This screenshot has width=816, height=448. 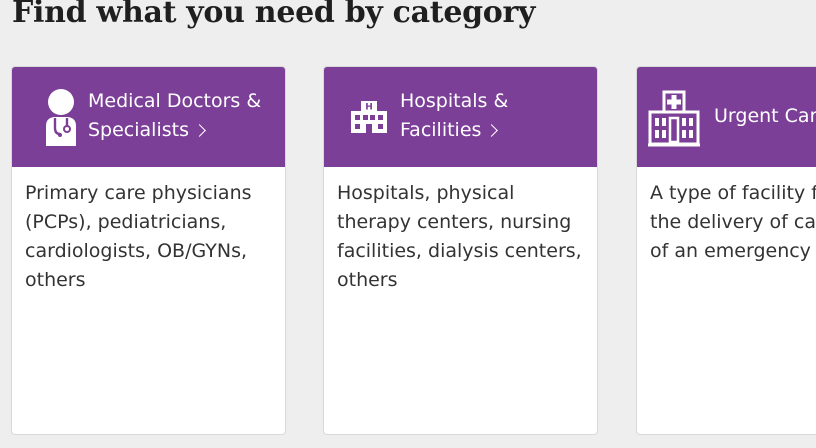 What do you see at coordinates (369, 117) in the screenshot?
I see `hospital-building-icon: H` at bounding box center [369, 117].